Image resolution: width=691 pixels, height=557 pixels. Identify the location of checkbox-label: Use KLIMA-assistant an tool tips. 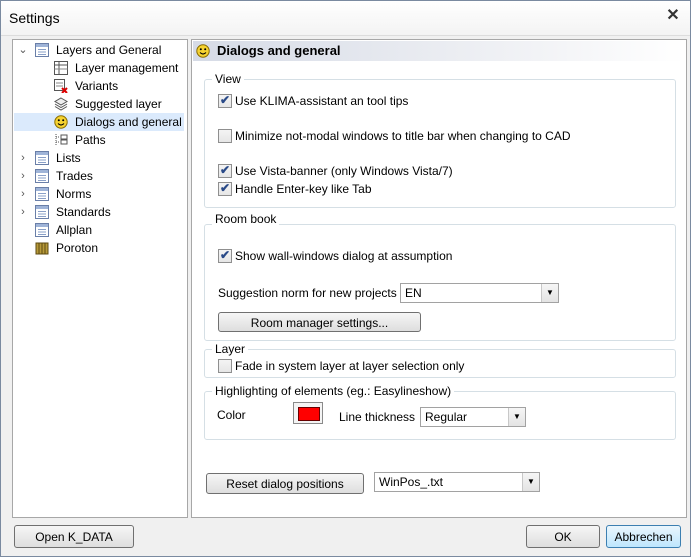
(322, 101).